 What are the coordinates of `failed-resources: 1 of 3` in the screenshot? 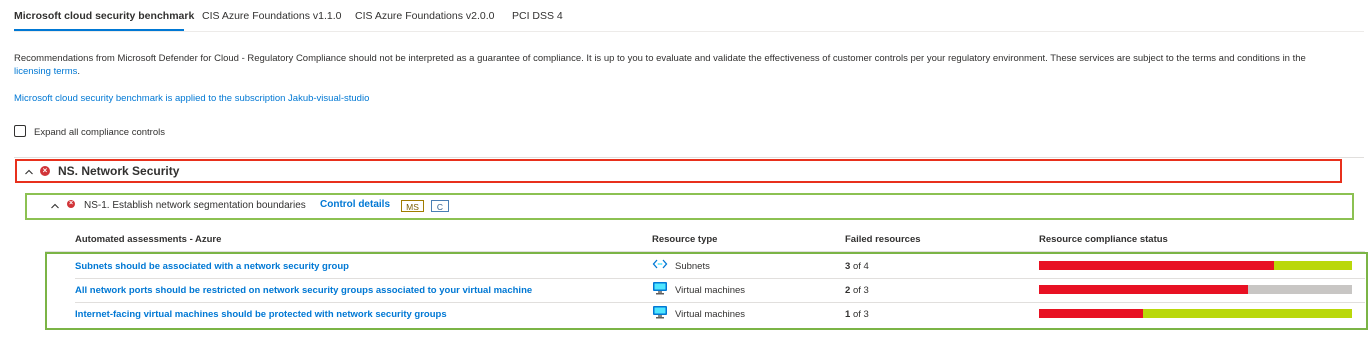 It's located at (857, 314).